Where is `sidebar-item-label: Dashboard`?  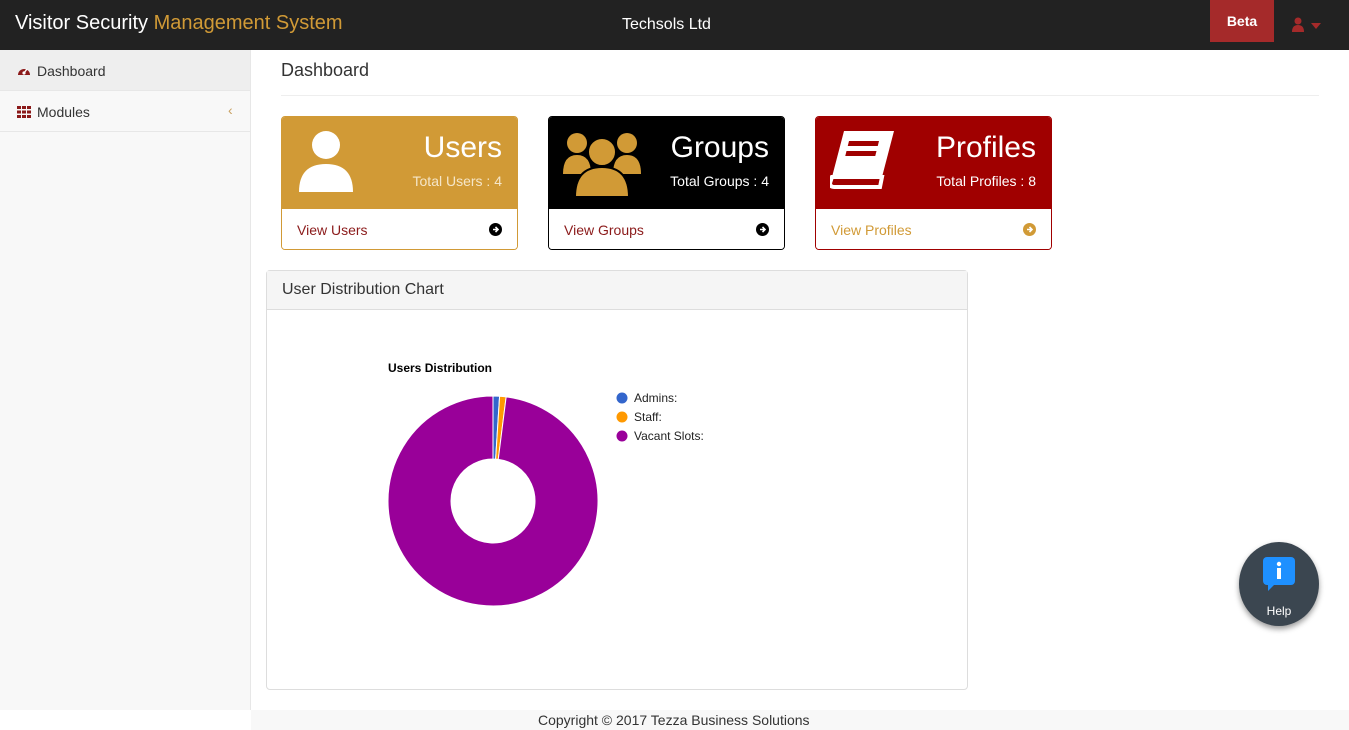
sidebar-item-label: Dashboard is located at coordinates (71, 71).